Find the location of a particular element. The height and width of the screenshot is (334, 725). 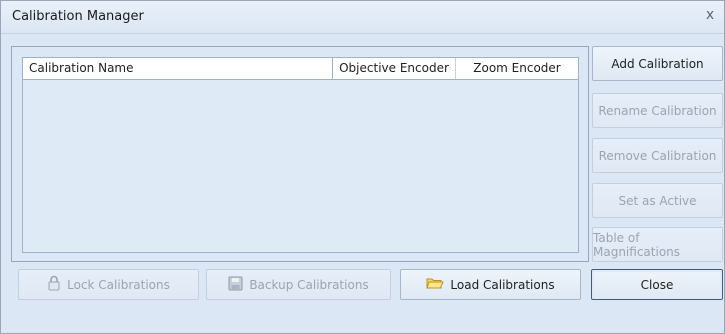

add-calibration-label: Add Calibration is located at coordinates (657, 63).